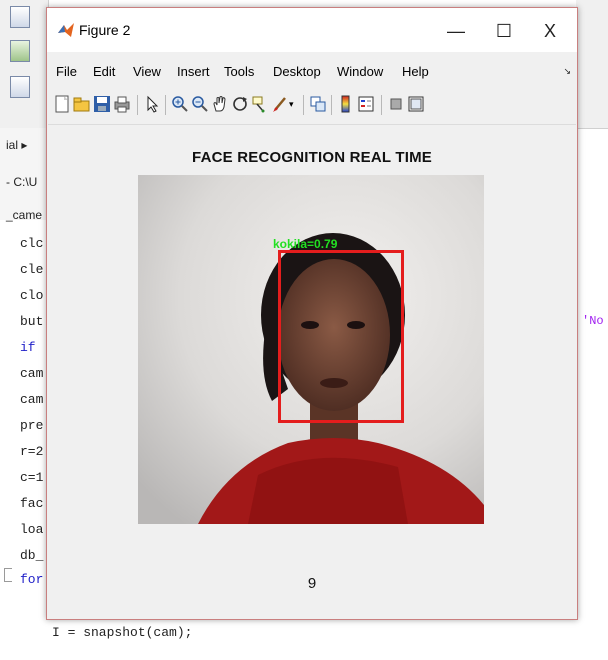 Image resolution: width=608 pixels, height=660 pixels. Describe the element at coordinates (312, 30) in the screenshot. I see `title-bar: Figure 2 — ☐ X` at that location.